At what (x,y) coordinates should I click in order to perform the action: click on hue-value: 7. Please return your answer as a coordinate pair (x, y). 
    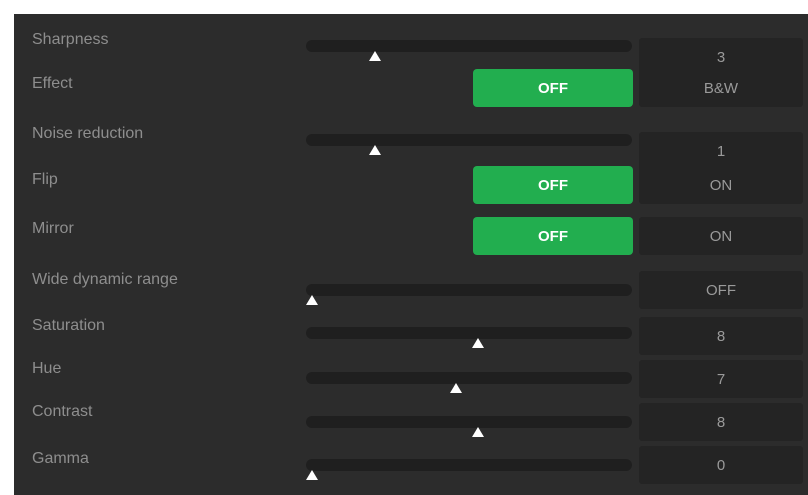
    Looking at the image, I should click on (721, 379).